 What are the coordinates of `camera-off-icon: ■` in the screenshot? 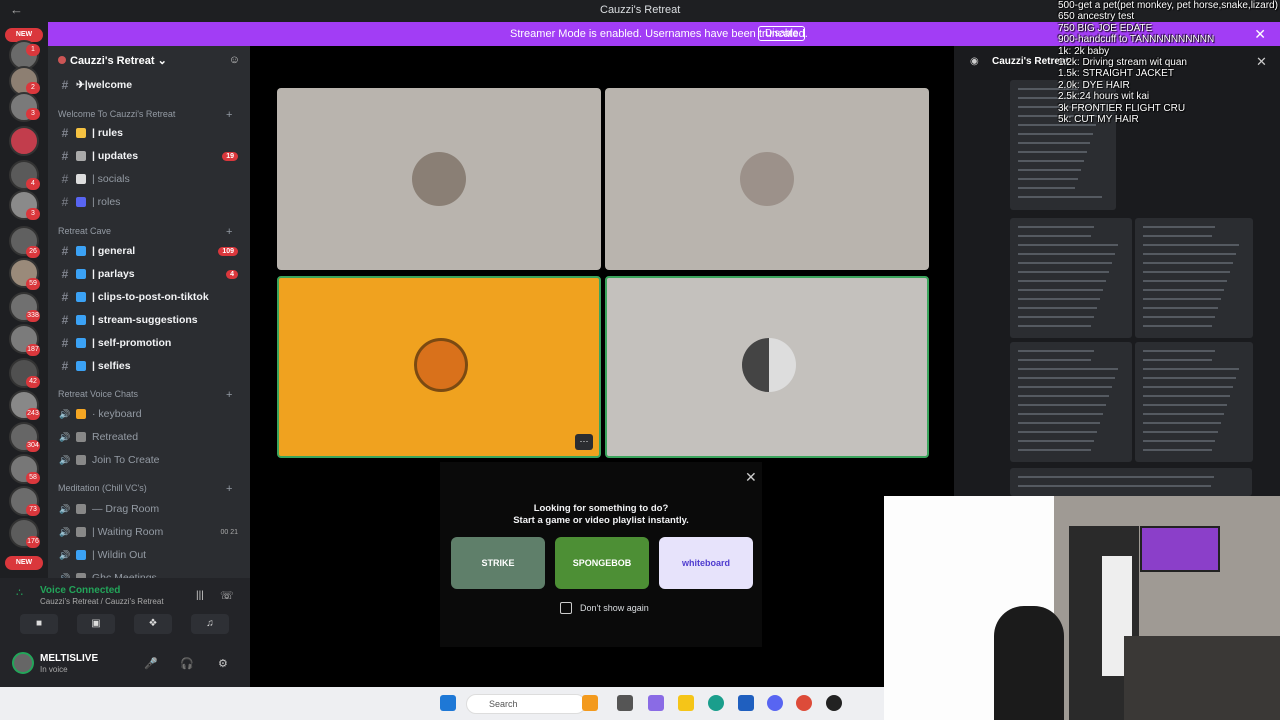 It's located at (39, 624).